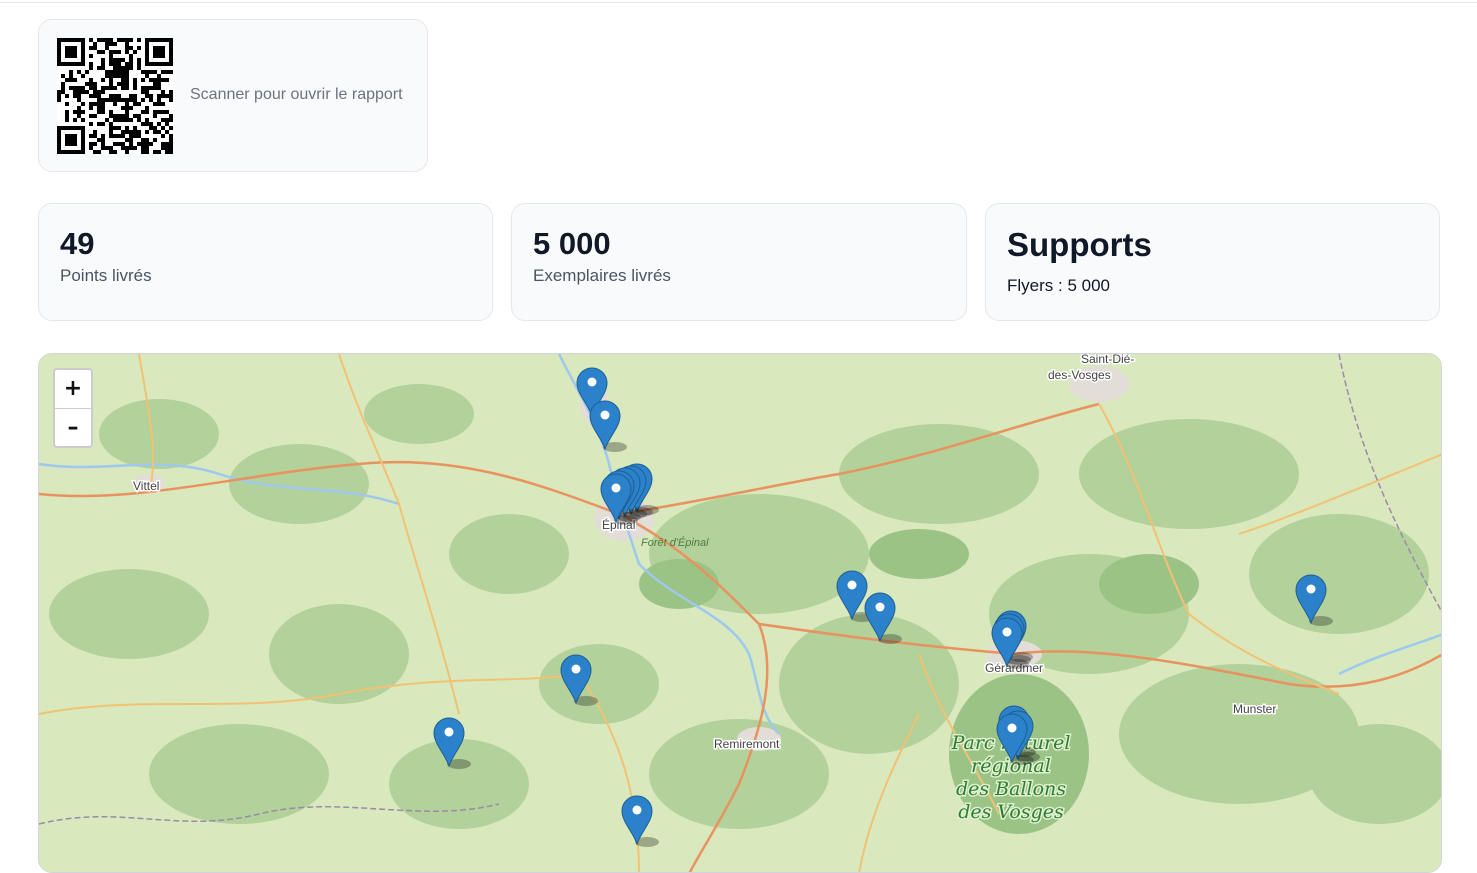 The image size is (1477, 873). What do you see at coordinates (73, 428) in the screenshot?
I see `zoom-out-button: –` at bounding box center [73, 428].